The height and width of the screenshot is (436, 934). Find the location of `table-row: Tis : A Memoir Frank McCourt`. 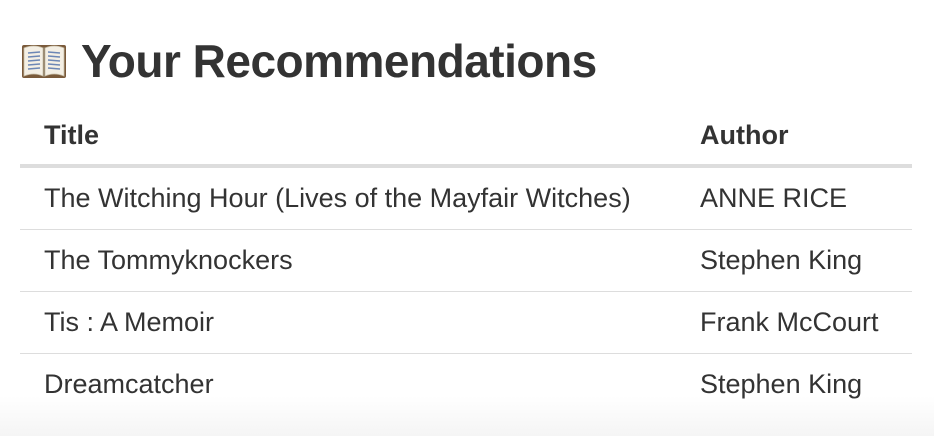

table-row: Tis : A Memoir Frank McCourt is located at coordinates (466, 322).